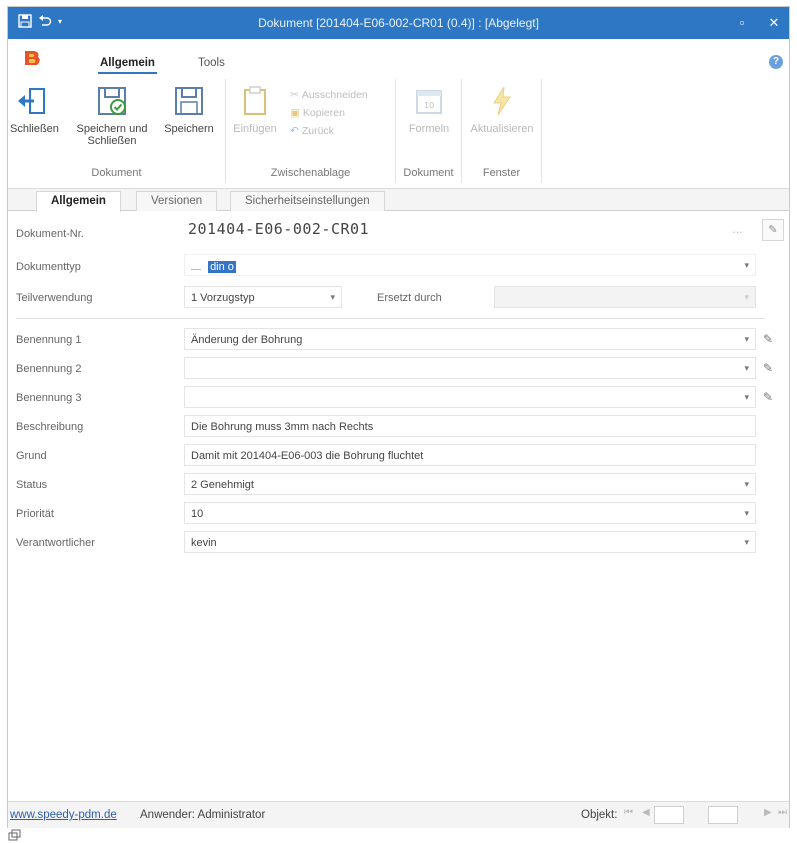  I want to click on grund-label: Grund, so click(31, 456).